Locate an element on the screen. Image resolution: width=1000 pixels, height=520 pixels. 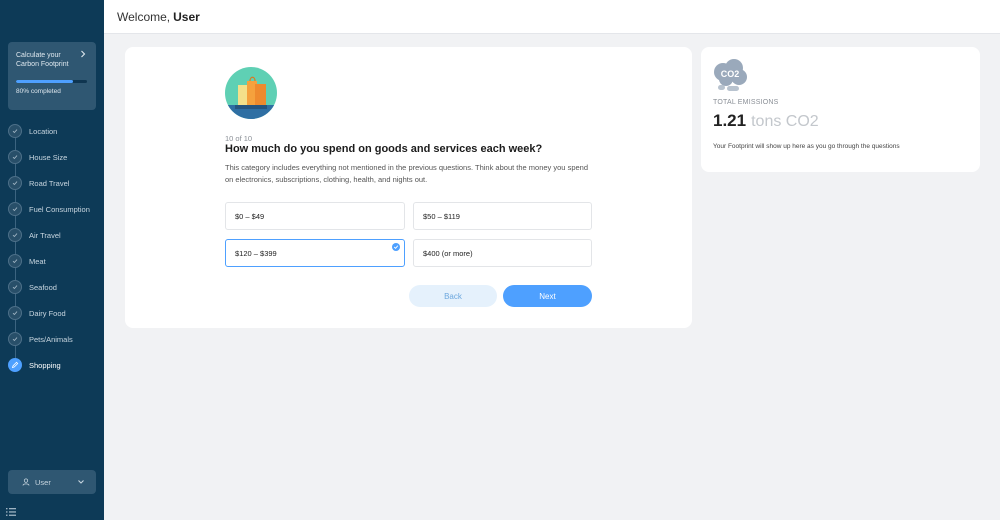
header-username: User is located at coordinates (186, 16).